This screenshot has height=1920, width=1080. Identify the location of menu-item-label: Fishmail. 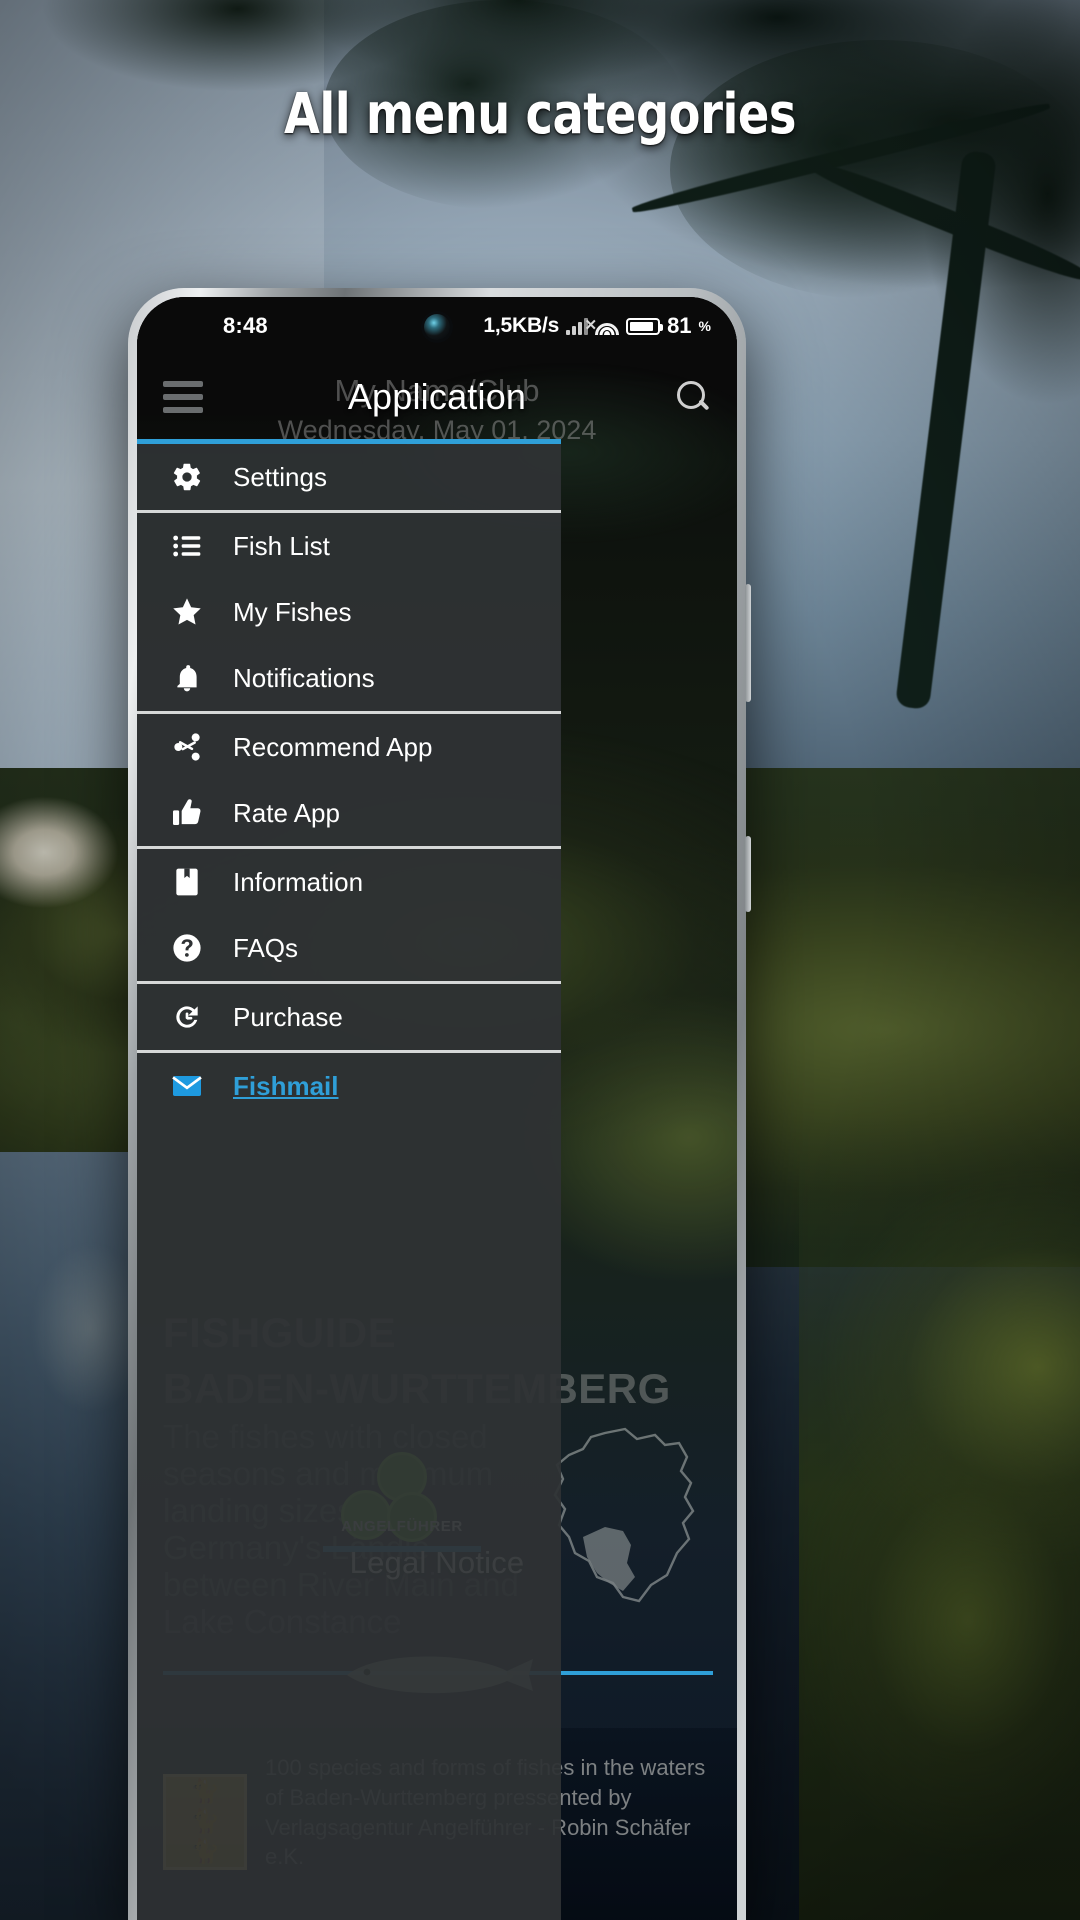
(286, 1085).